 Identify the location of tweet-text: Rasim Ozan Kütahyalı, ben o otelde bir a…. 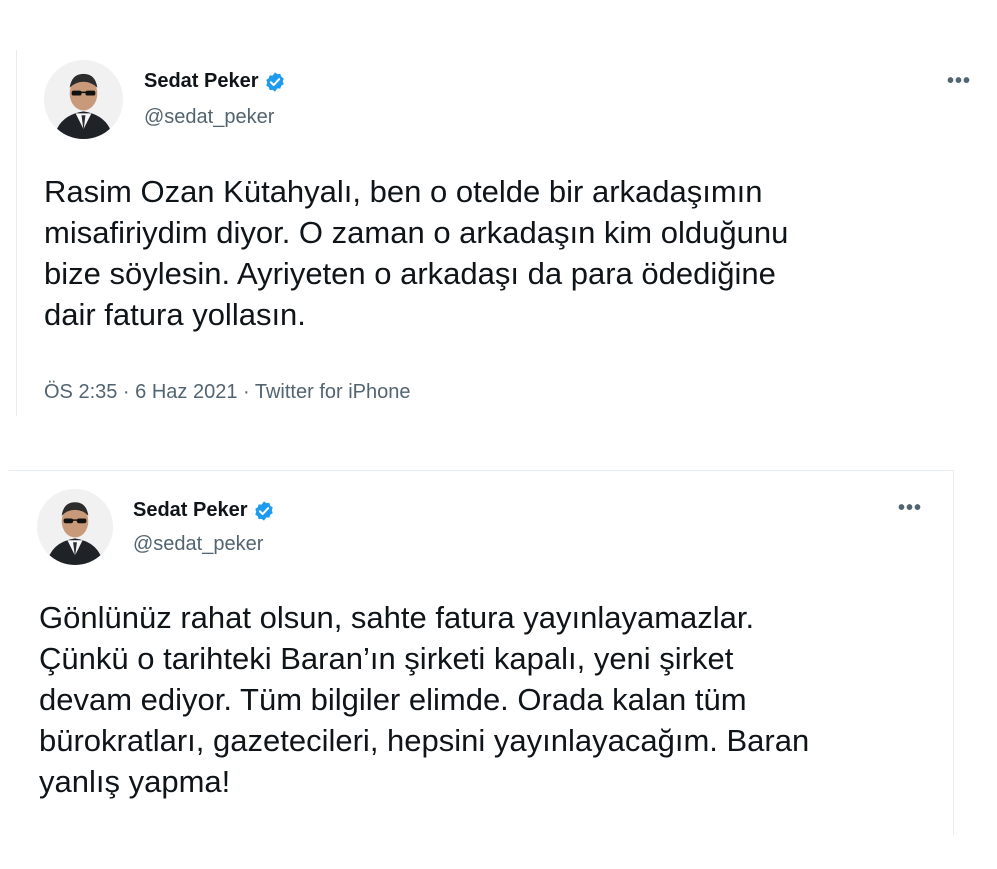
(416, 253).